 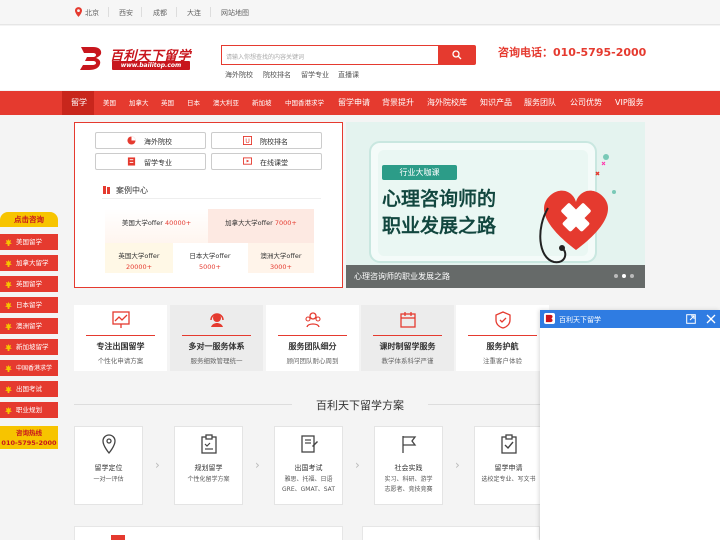 What do you see at coordinates (29, 219) in the screenshot?
I see `consult-button: 点击咨询` at bounding box center [29, 219].